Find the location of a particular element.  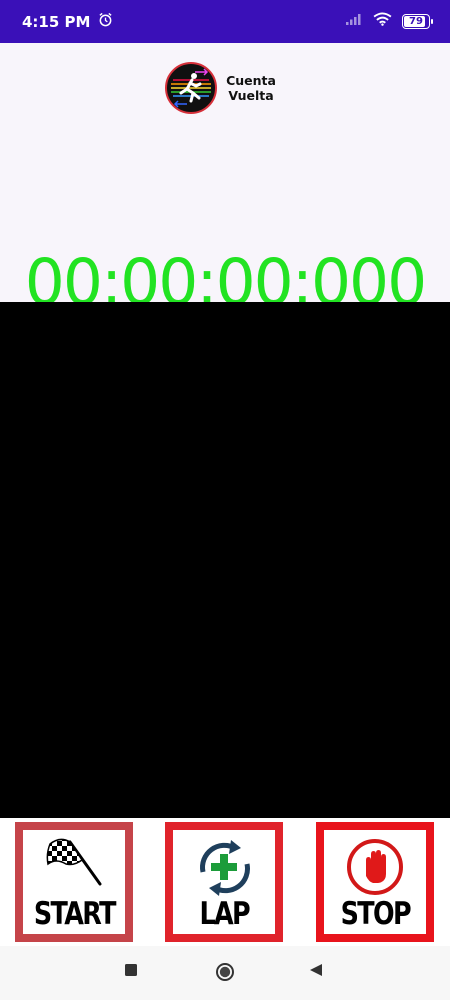

stop-button: STOP is located at coordinates (375, 882).